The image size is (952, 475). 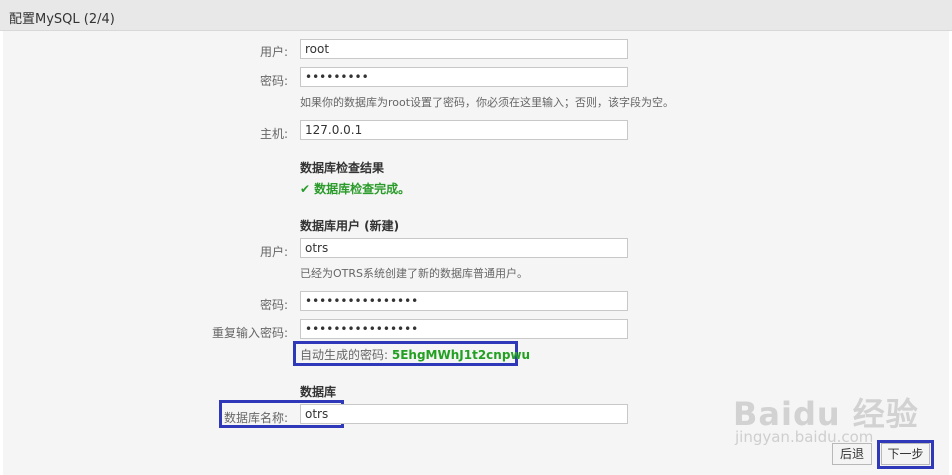 I want to click on db-user-label: 用户:, so click(x=273, y=252).